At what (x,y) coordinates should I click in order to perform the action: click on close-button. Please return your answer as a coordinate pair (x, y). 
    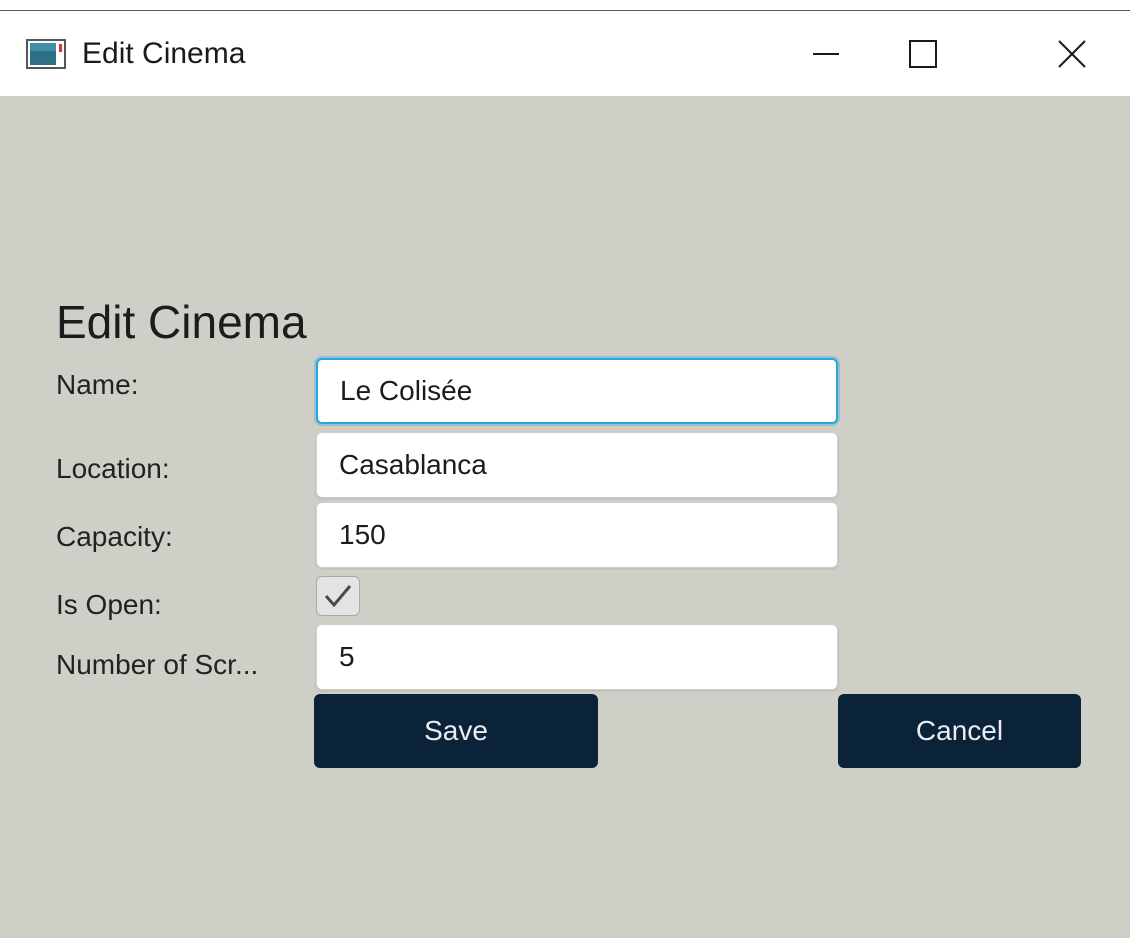
    Looking at the image, I should click on (1072, 54).